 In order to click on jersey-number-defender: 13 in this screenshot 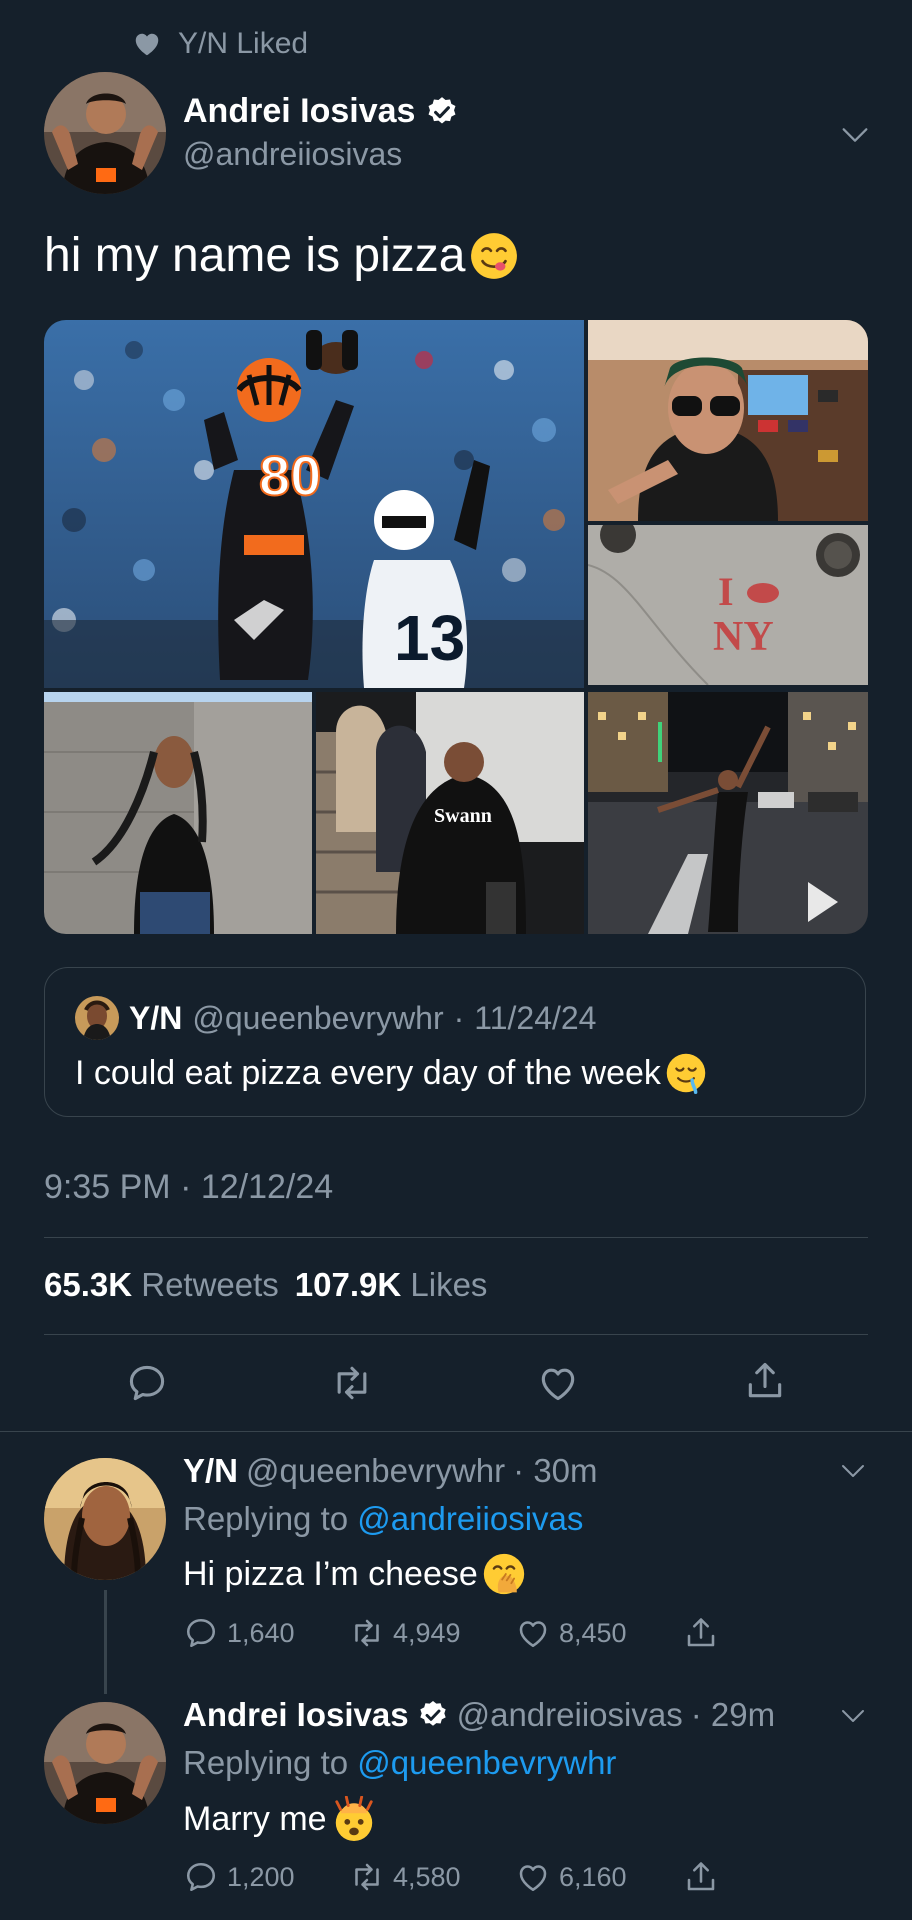, I will do `click(429, 638)`.